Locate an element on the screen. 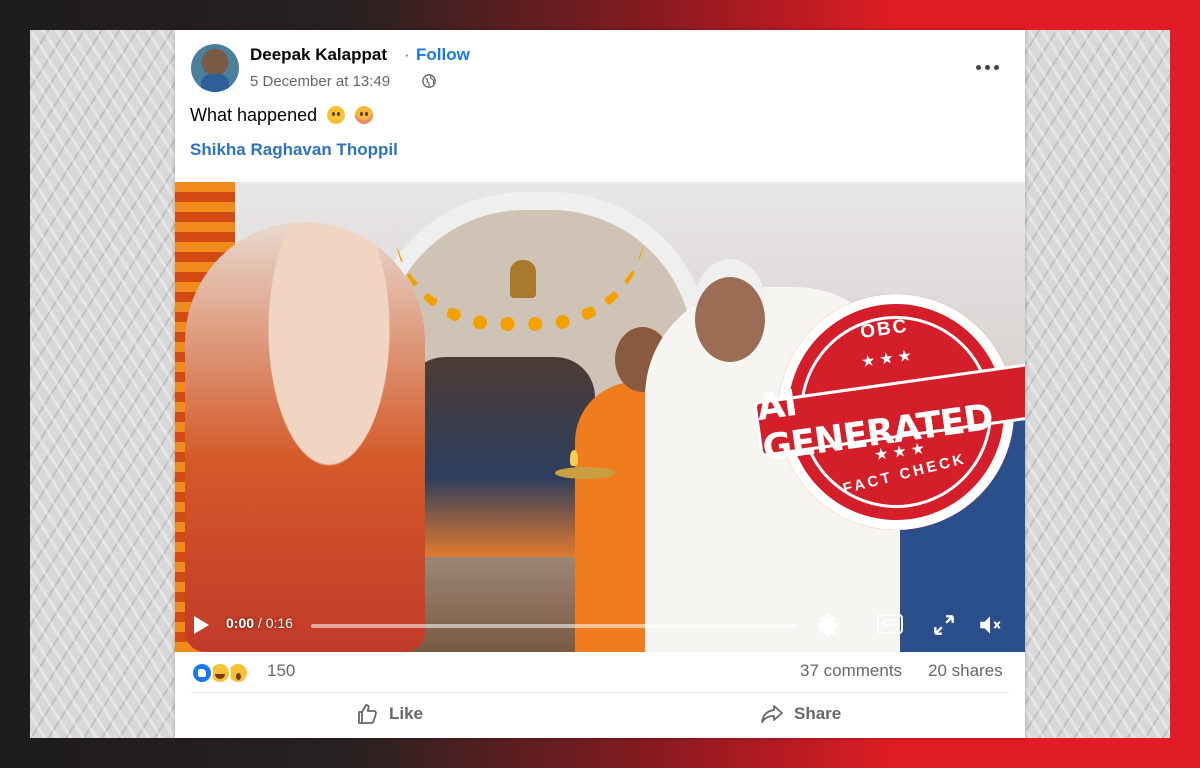 This screenshot has width=1200, height=768. caption-text: What happened is located at coordinates (254, 115).